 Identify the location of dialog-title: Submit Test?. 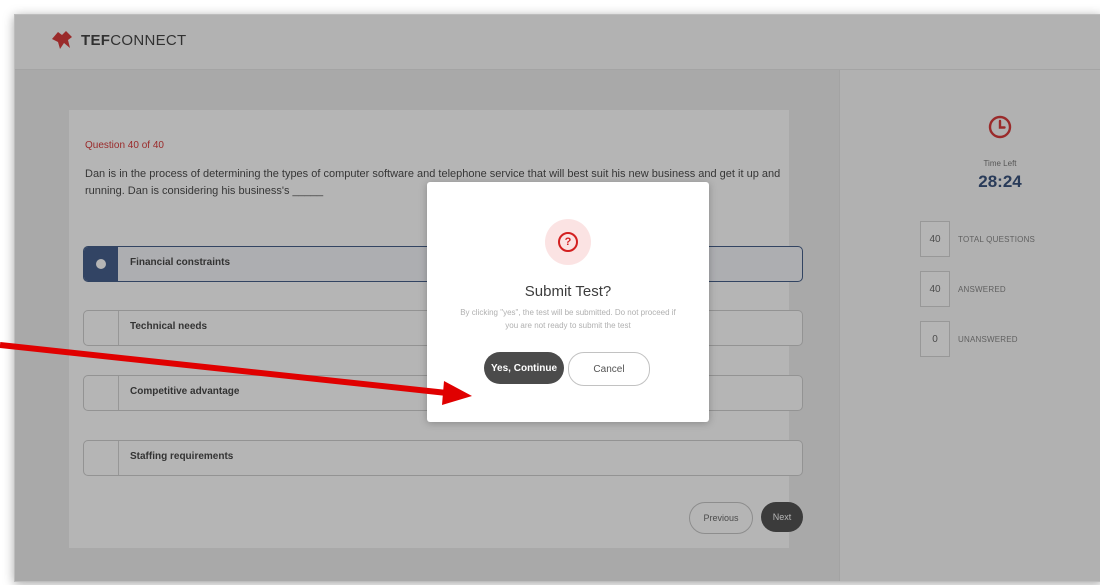
(568, 291).